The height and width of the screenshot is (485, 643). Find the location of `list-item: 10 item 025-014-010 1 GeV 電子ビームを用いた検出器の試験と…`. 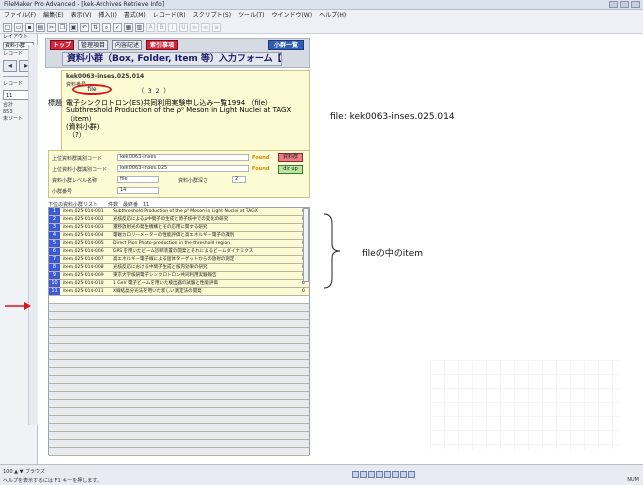

list-item: 10 item 025-014-010 1 GeV 電子ビームを用いた検出器の試験と… is located at coordinates (179, 284).